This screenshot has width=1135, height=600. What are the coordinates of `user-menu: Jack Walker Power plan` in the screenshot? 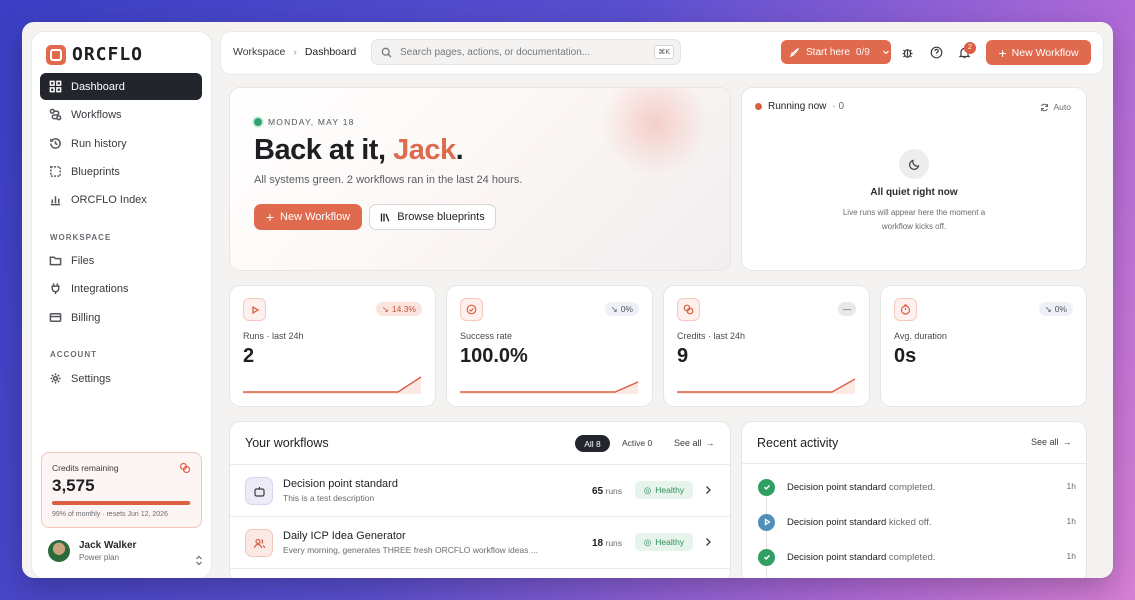 It's located at (92, 551).